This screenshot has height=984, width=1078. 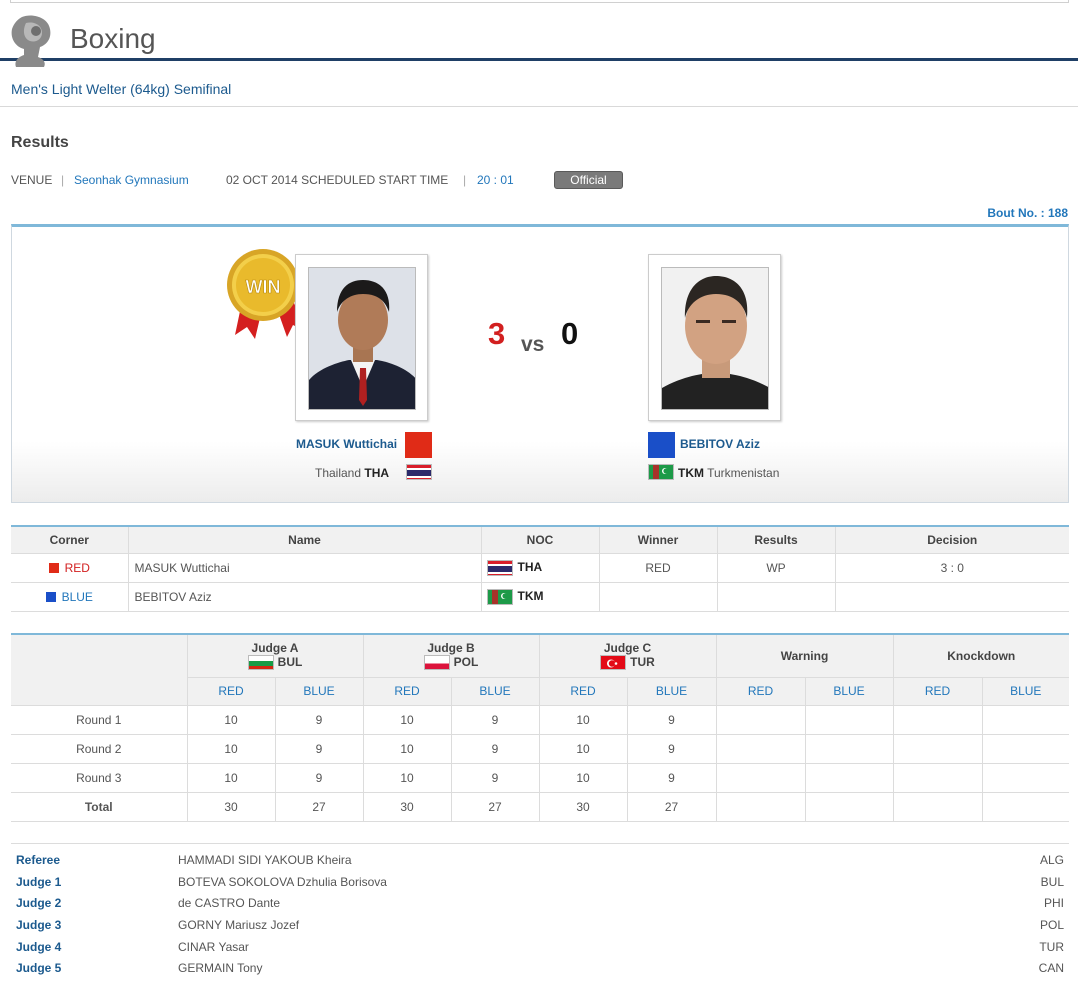 What do you see at coordinates (99, 670) in the screenshot?
I see `round-header` at bounding box center [99, 670].